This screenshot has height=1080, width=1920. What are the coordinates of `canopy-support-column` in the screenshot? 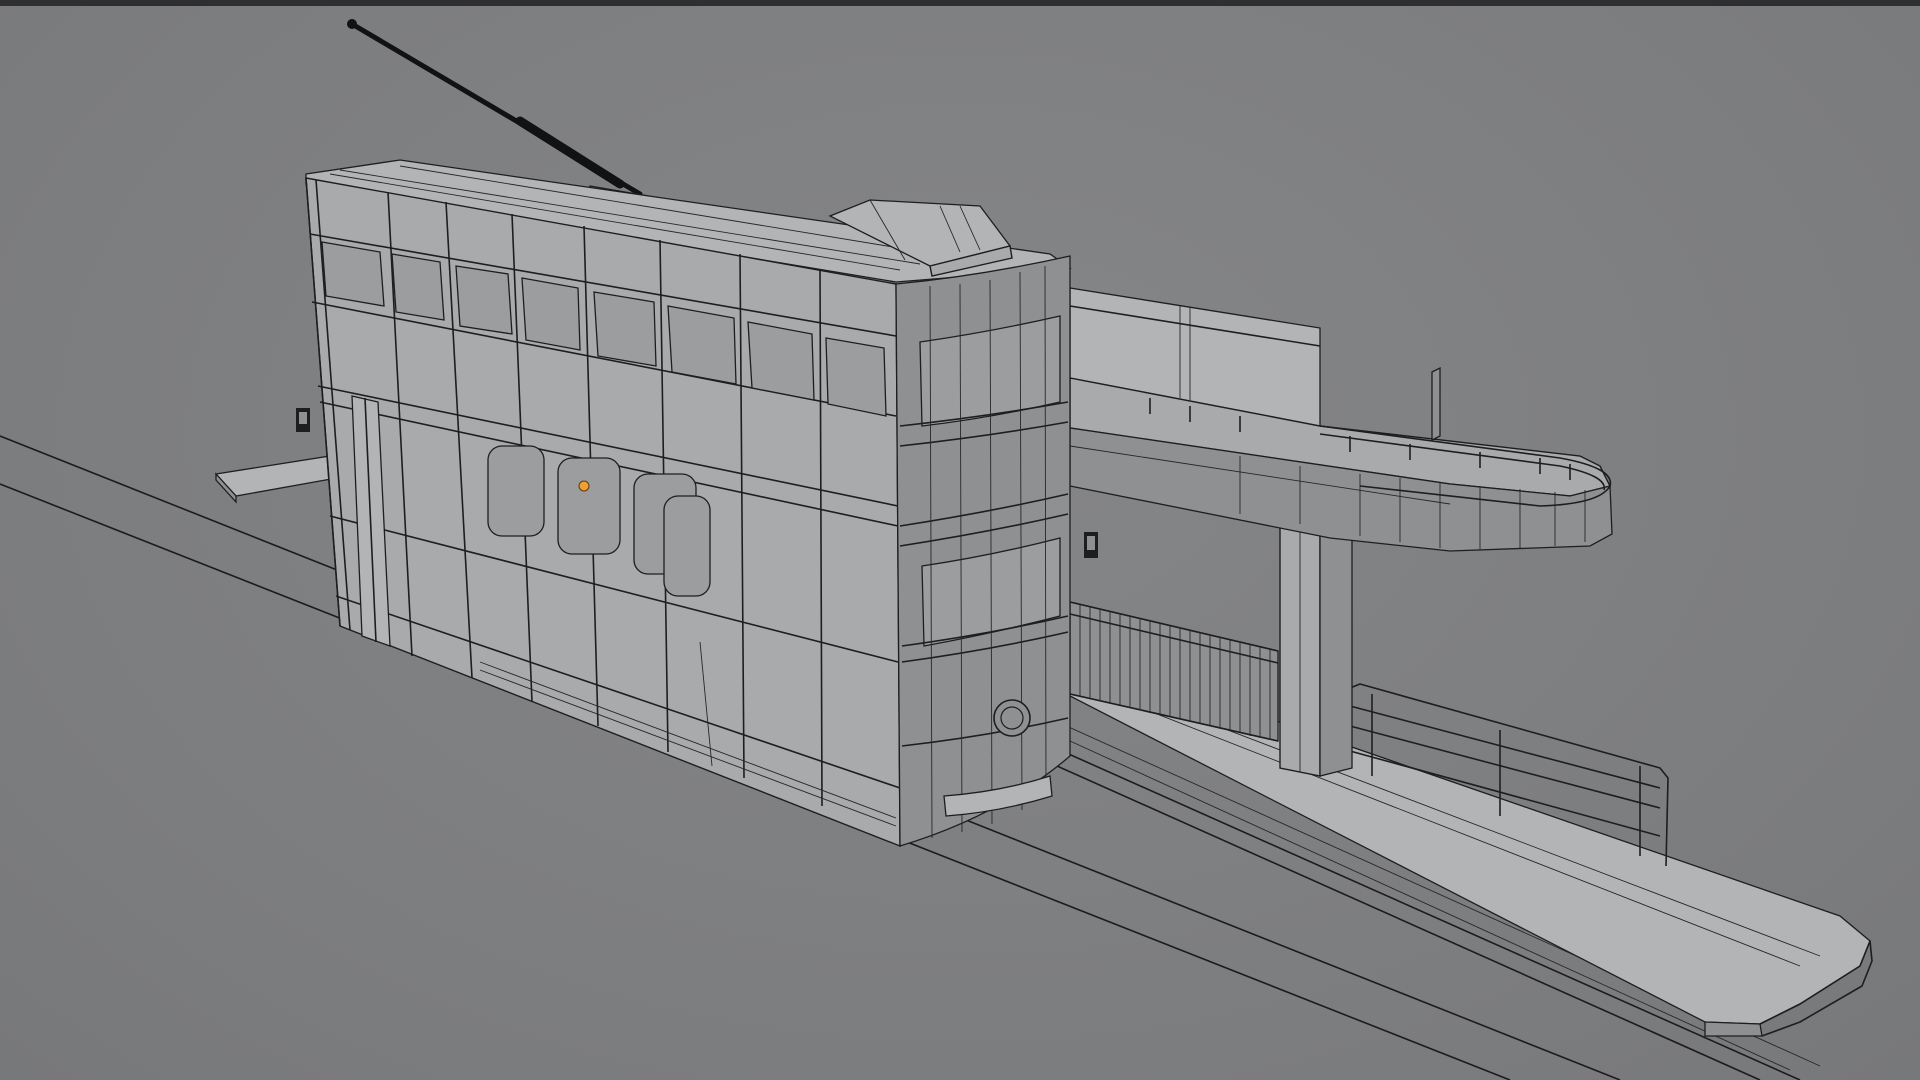 It's located at (1316, 651).